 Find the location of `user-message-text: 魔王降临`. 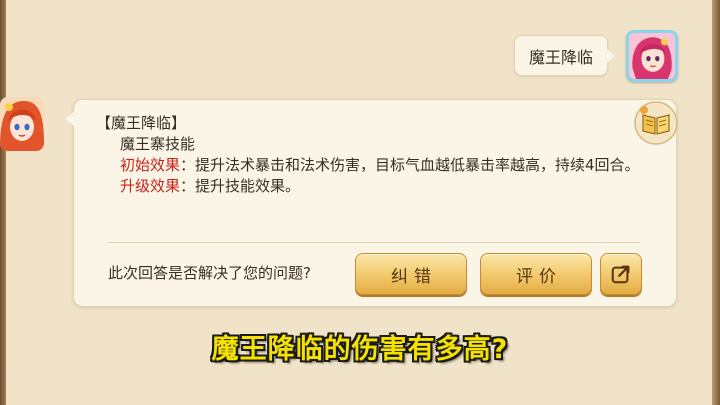

user-message-text: 魔王降临 is located at coordinates (560, 57).